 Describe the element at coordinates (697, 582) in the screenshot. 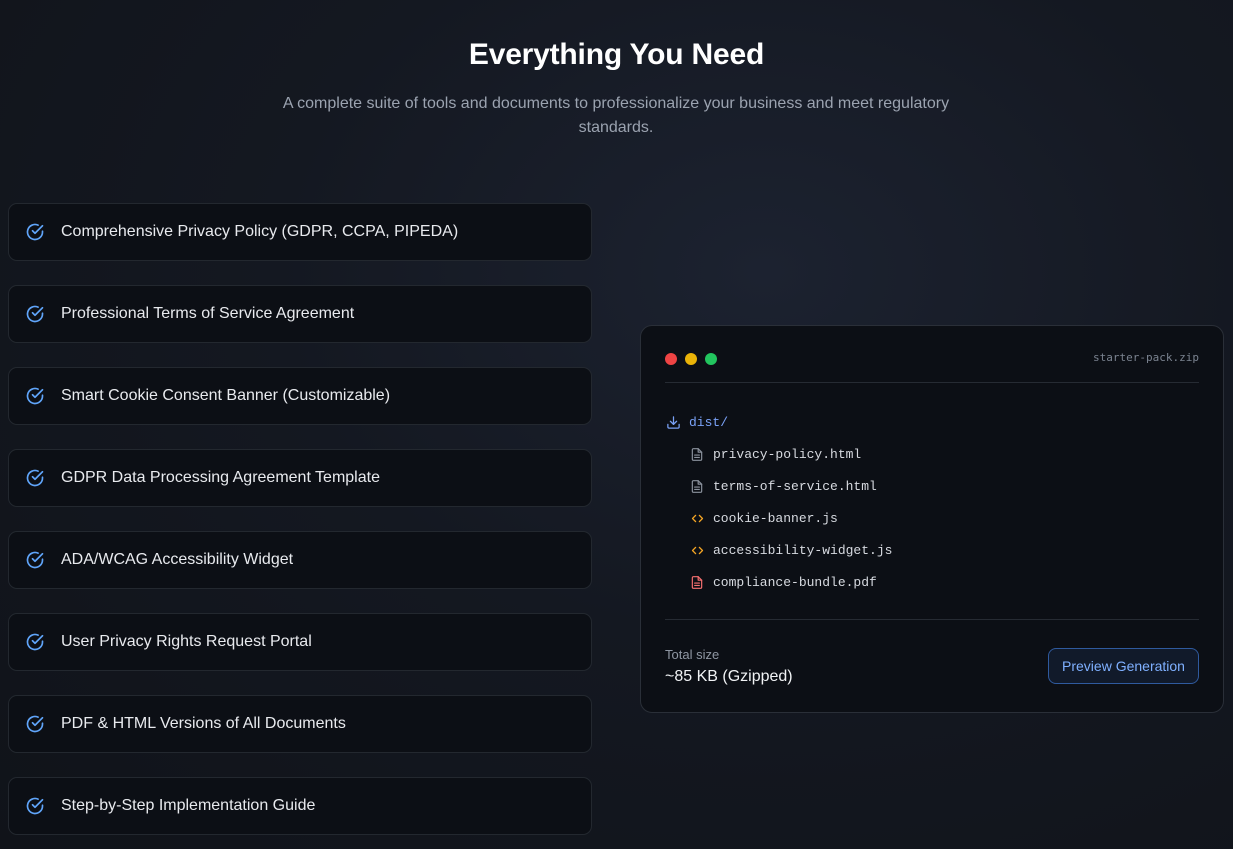

I see `pdf-file-icon` at that location.